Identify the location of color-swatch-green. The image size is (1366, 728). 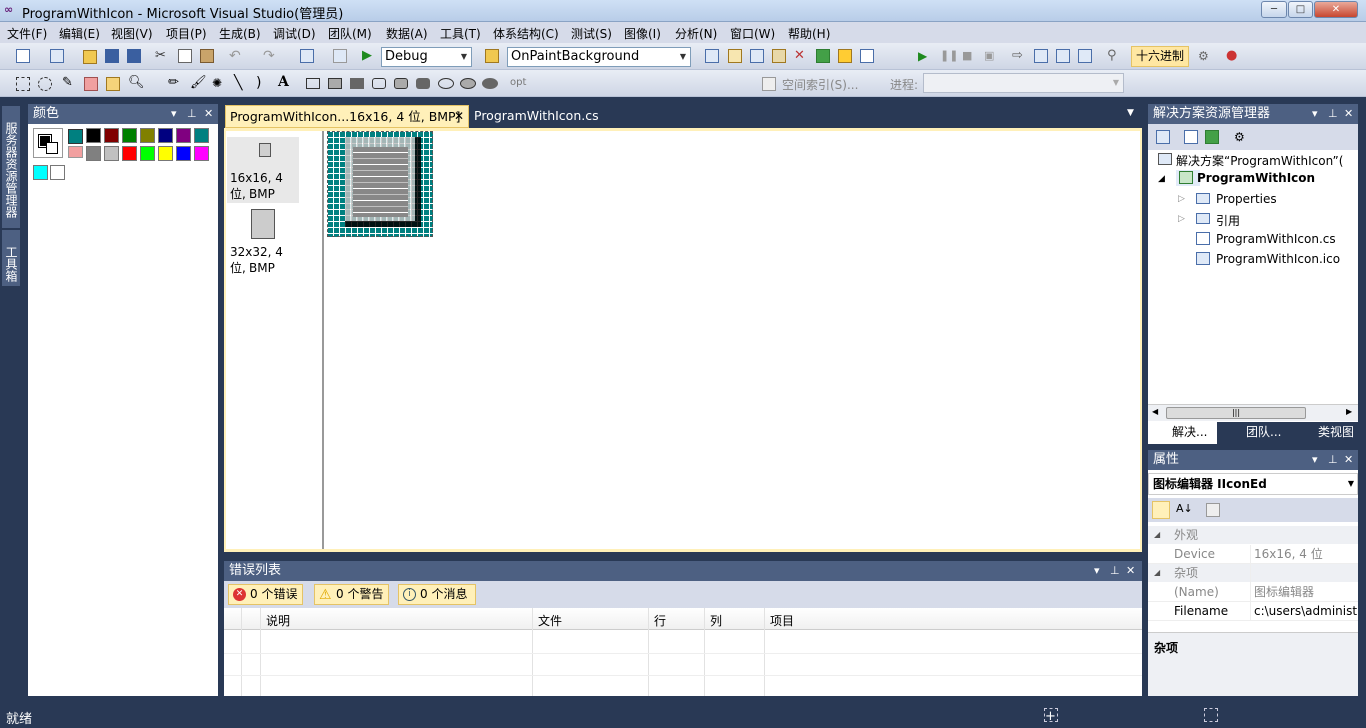
(129, 135).